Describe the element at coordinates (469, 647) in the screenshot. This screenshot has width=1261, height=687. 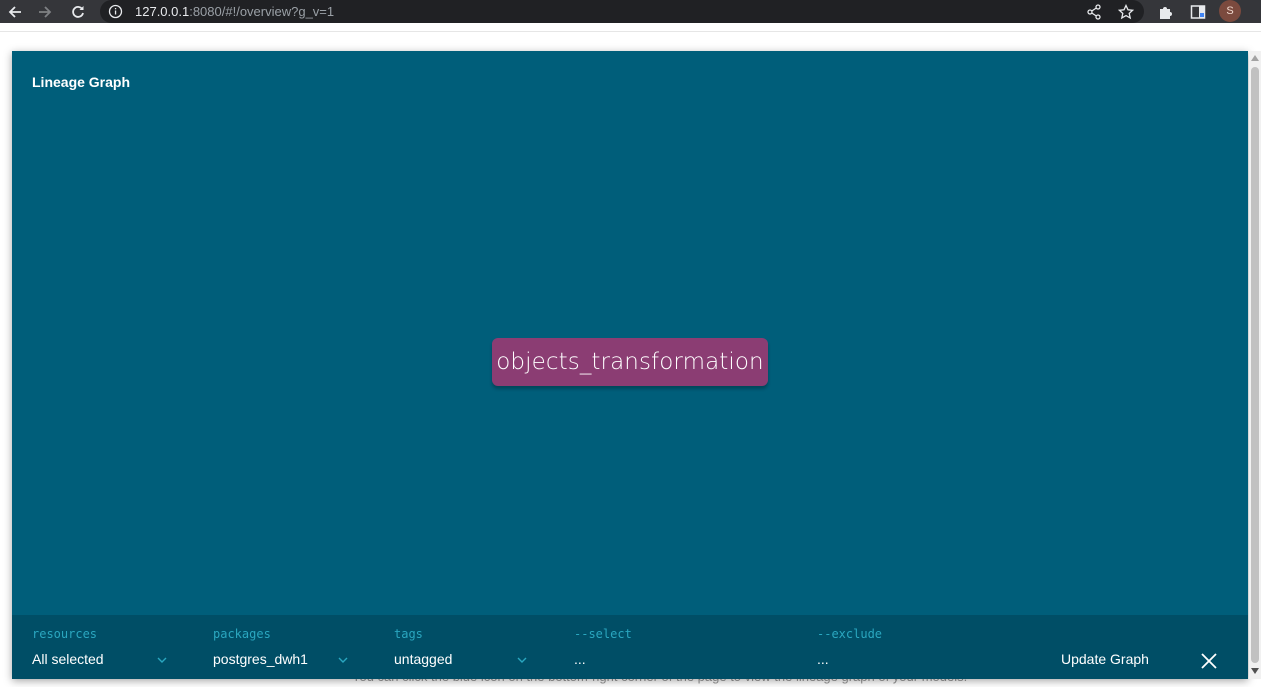
I see `tags-filter: tags untagged` at that location.